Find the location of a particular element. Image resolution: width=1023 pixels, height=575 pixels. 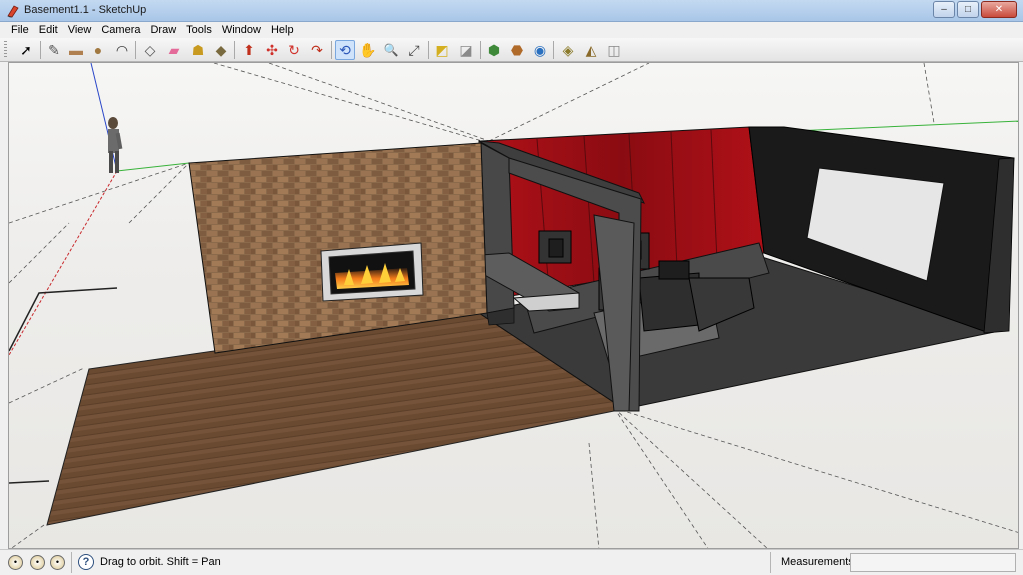

place-model-button: ◫ is located at coordinates (614, 50).